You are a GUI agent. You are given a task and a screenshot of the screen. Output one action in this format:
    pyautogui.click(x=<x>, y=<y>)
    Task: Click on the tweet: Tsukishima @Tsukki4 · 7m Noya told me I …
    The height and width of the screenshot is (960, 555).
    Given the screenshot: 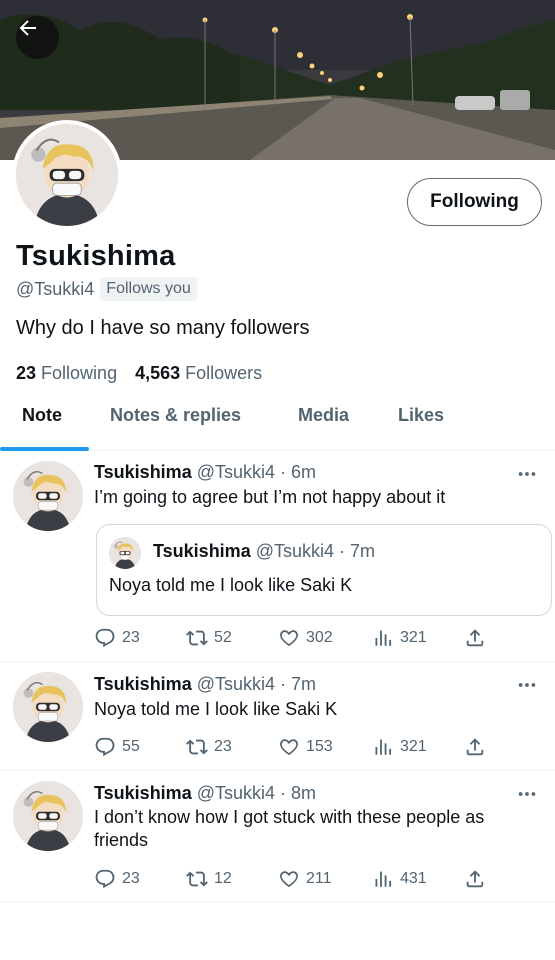 What is the action you would take?
    pyautogui.click(x=277, y=716)
    